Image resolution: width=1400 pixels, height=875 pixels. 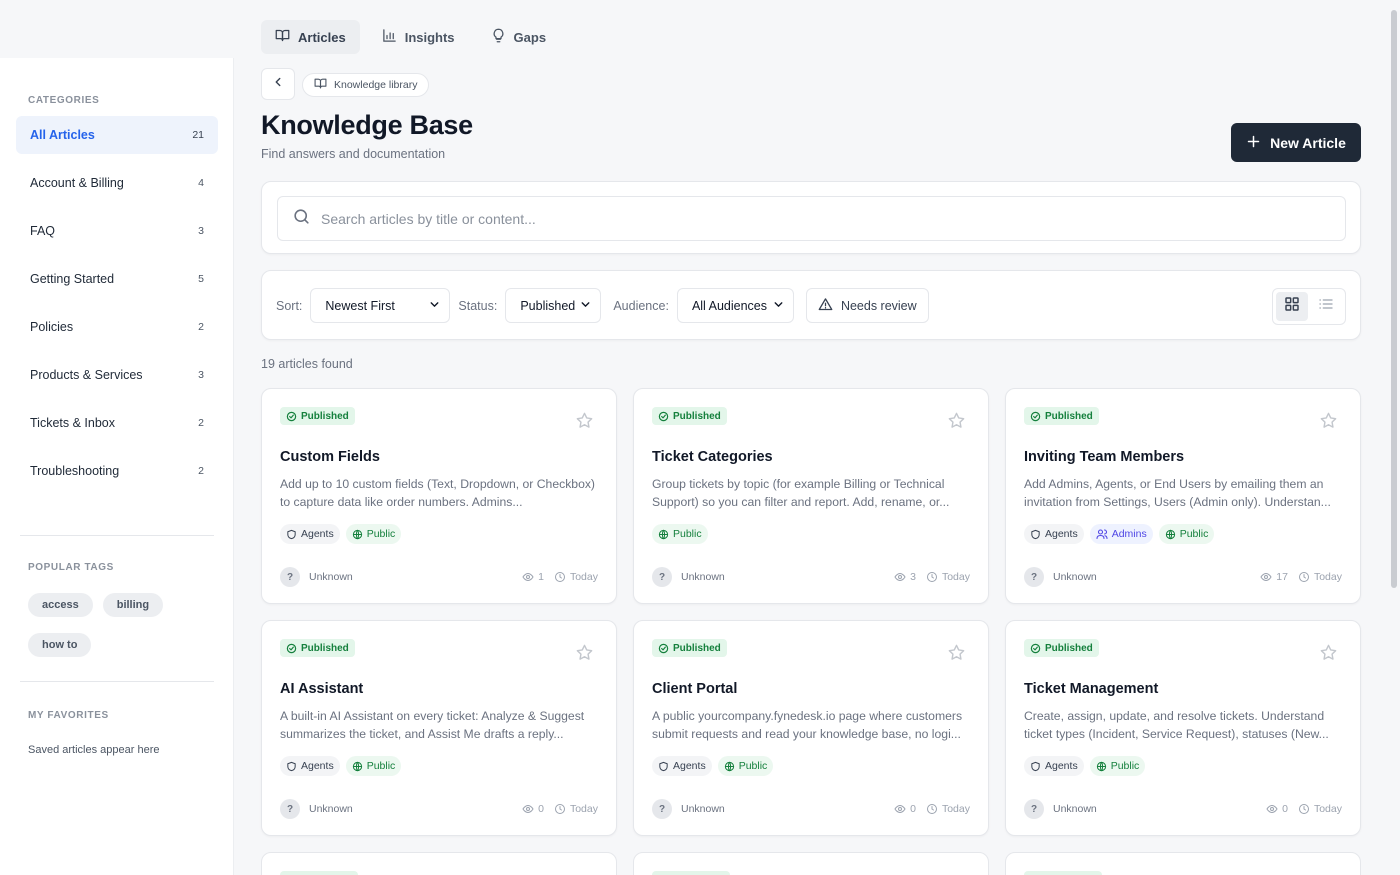 I want to click on view-count: 0, so click(x=905, y=809).